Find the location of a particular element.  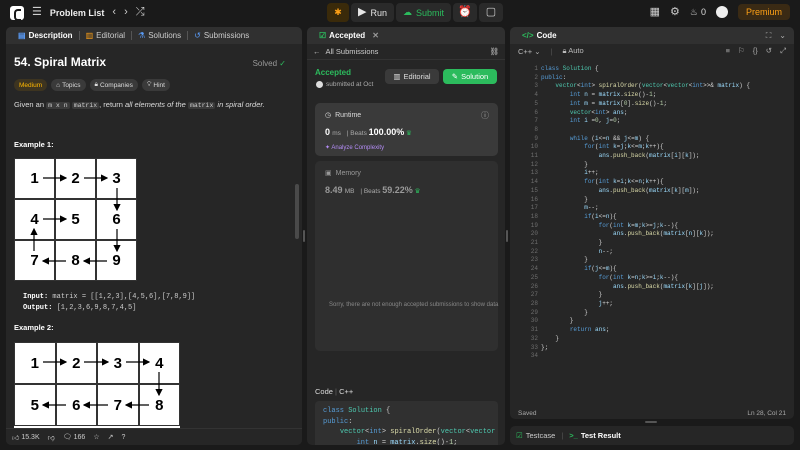

cloud-upload-icon: ☁ is located at coordinates (407, 12).